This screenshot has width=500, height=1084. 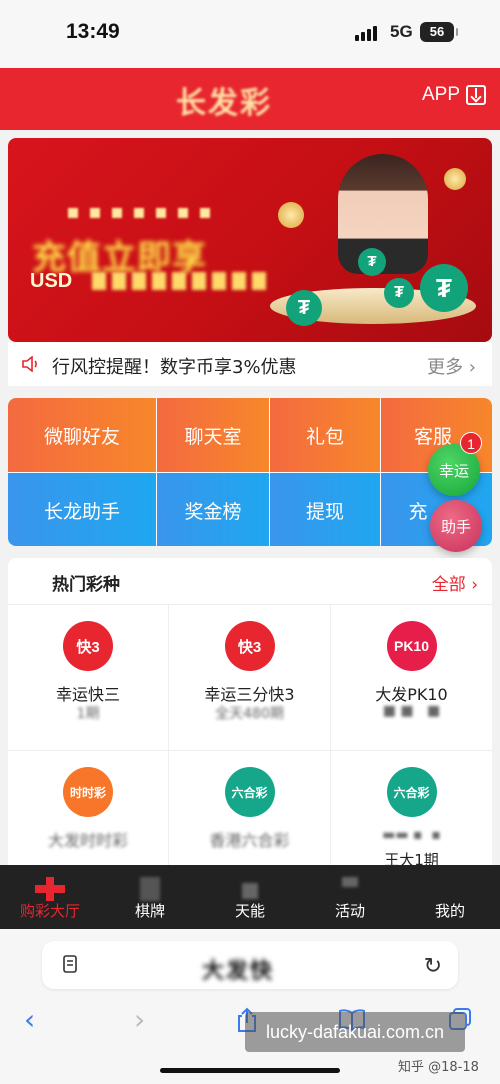 I want to click on bottom-nav: 购彩大厅 棋牌 天能 活动 我的, so click(x=250, y=897).